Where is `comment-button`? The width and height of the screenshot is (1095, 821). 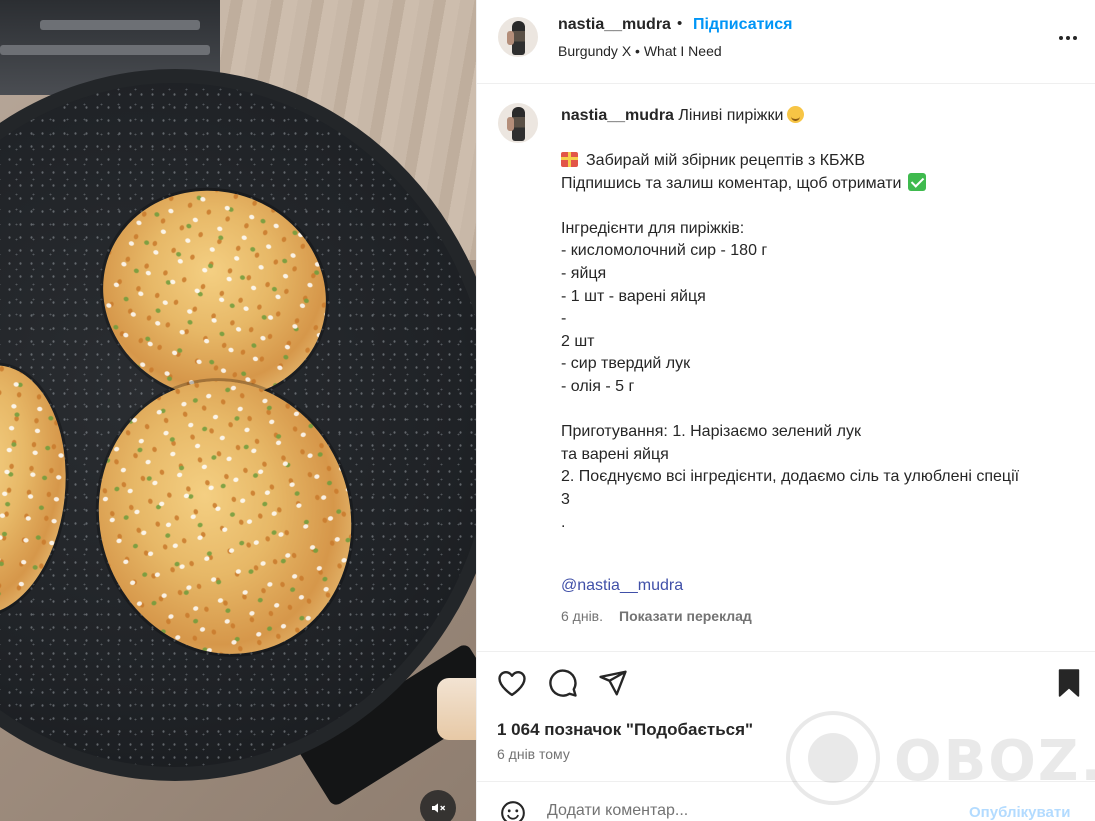
comment-button is located at coordinates (563, 683).